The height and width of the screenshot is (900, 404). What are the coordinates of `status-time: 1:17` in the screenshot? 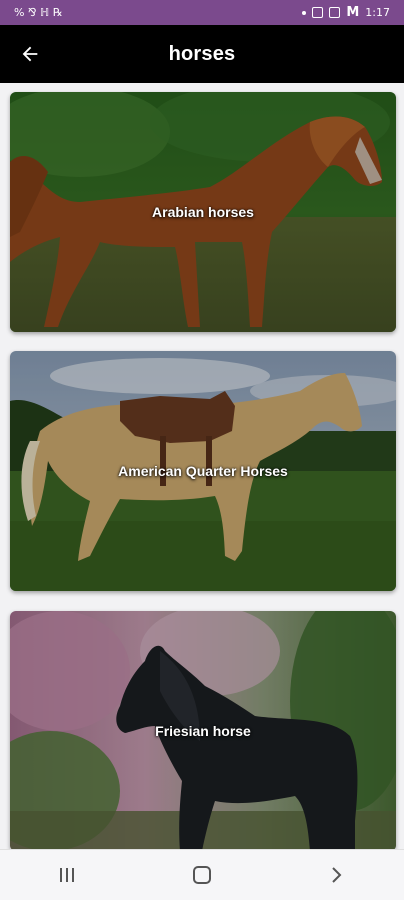 It's located at (377, 12).